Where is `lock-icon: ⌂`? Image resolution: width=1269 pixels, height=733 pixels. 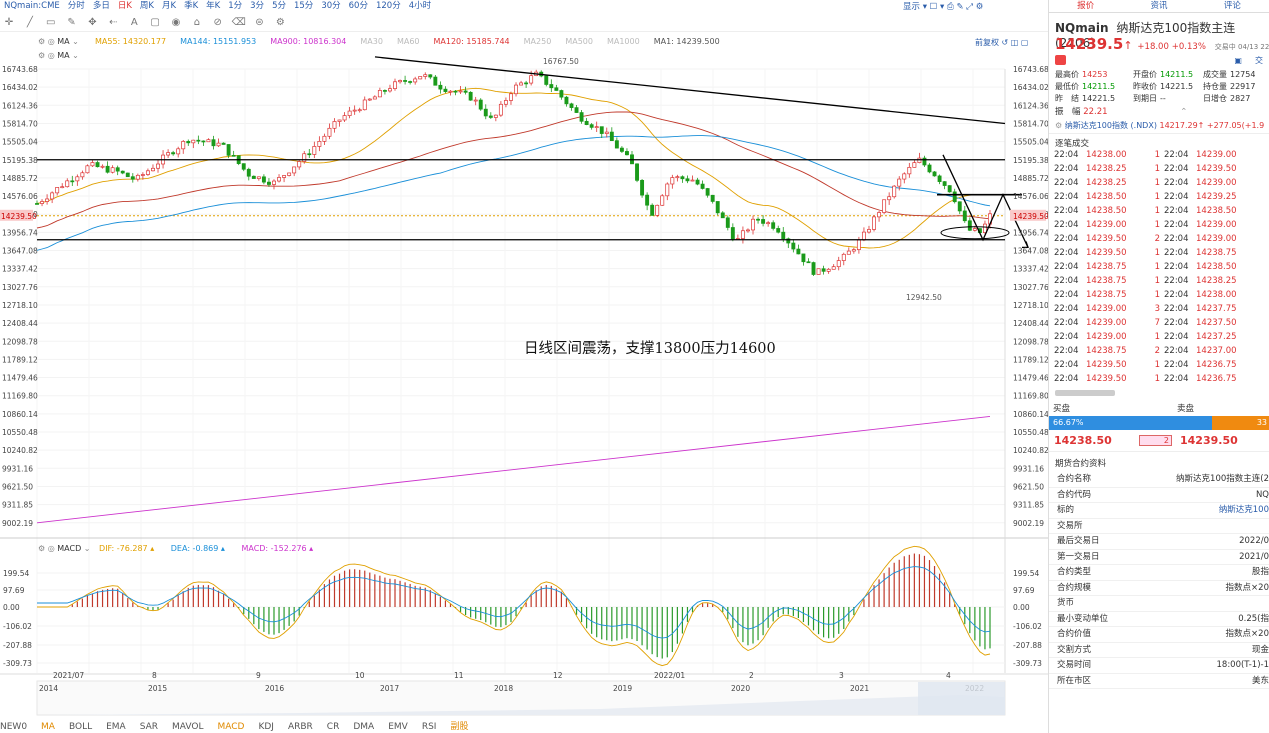
lock-icon: ⌂ is located at coordinates (197, 23).